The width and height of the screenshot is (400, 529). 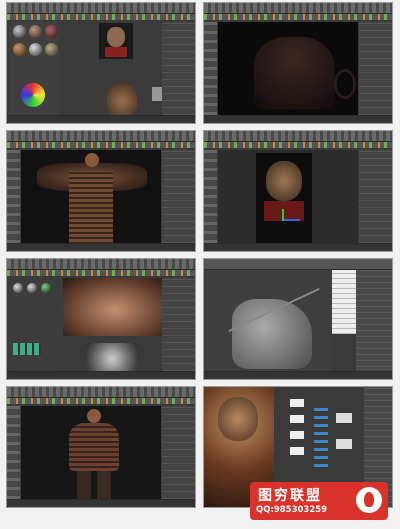 I want to click on screen-sculpt-statue, so click(x=298, y=319).